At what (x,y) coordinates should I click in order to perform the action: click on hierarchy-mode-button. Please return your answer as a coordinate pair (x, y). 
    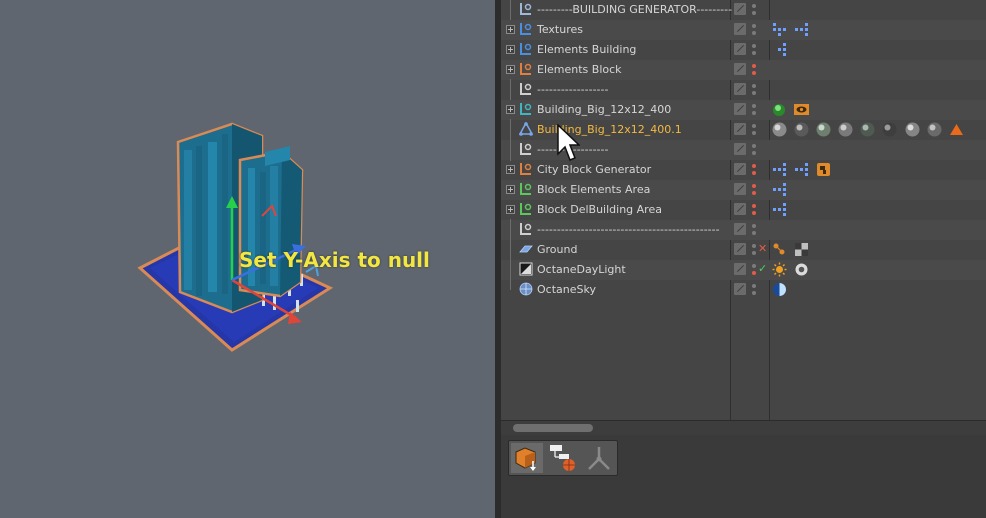
    Looking at the image, I should click on (563, 458).